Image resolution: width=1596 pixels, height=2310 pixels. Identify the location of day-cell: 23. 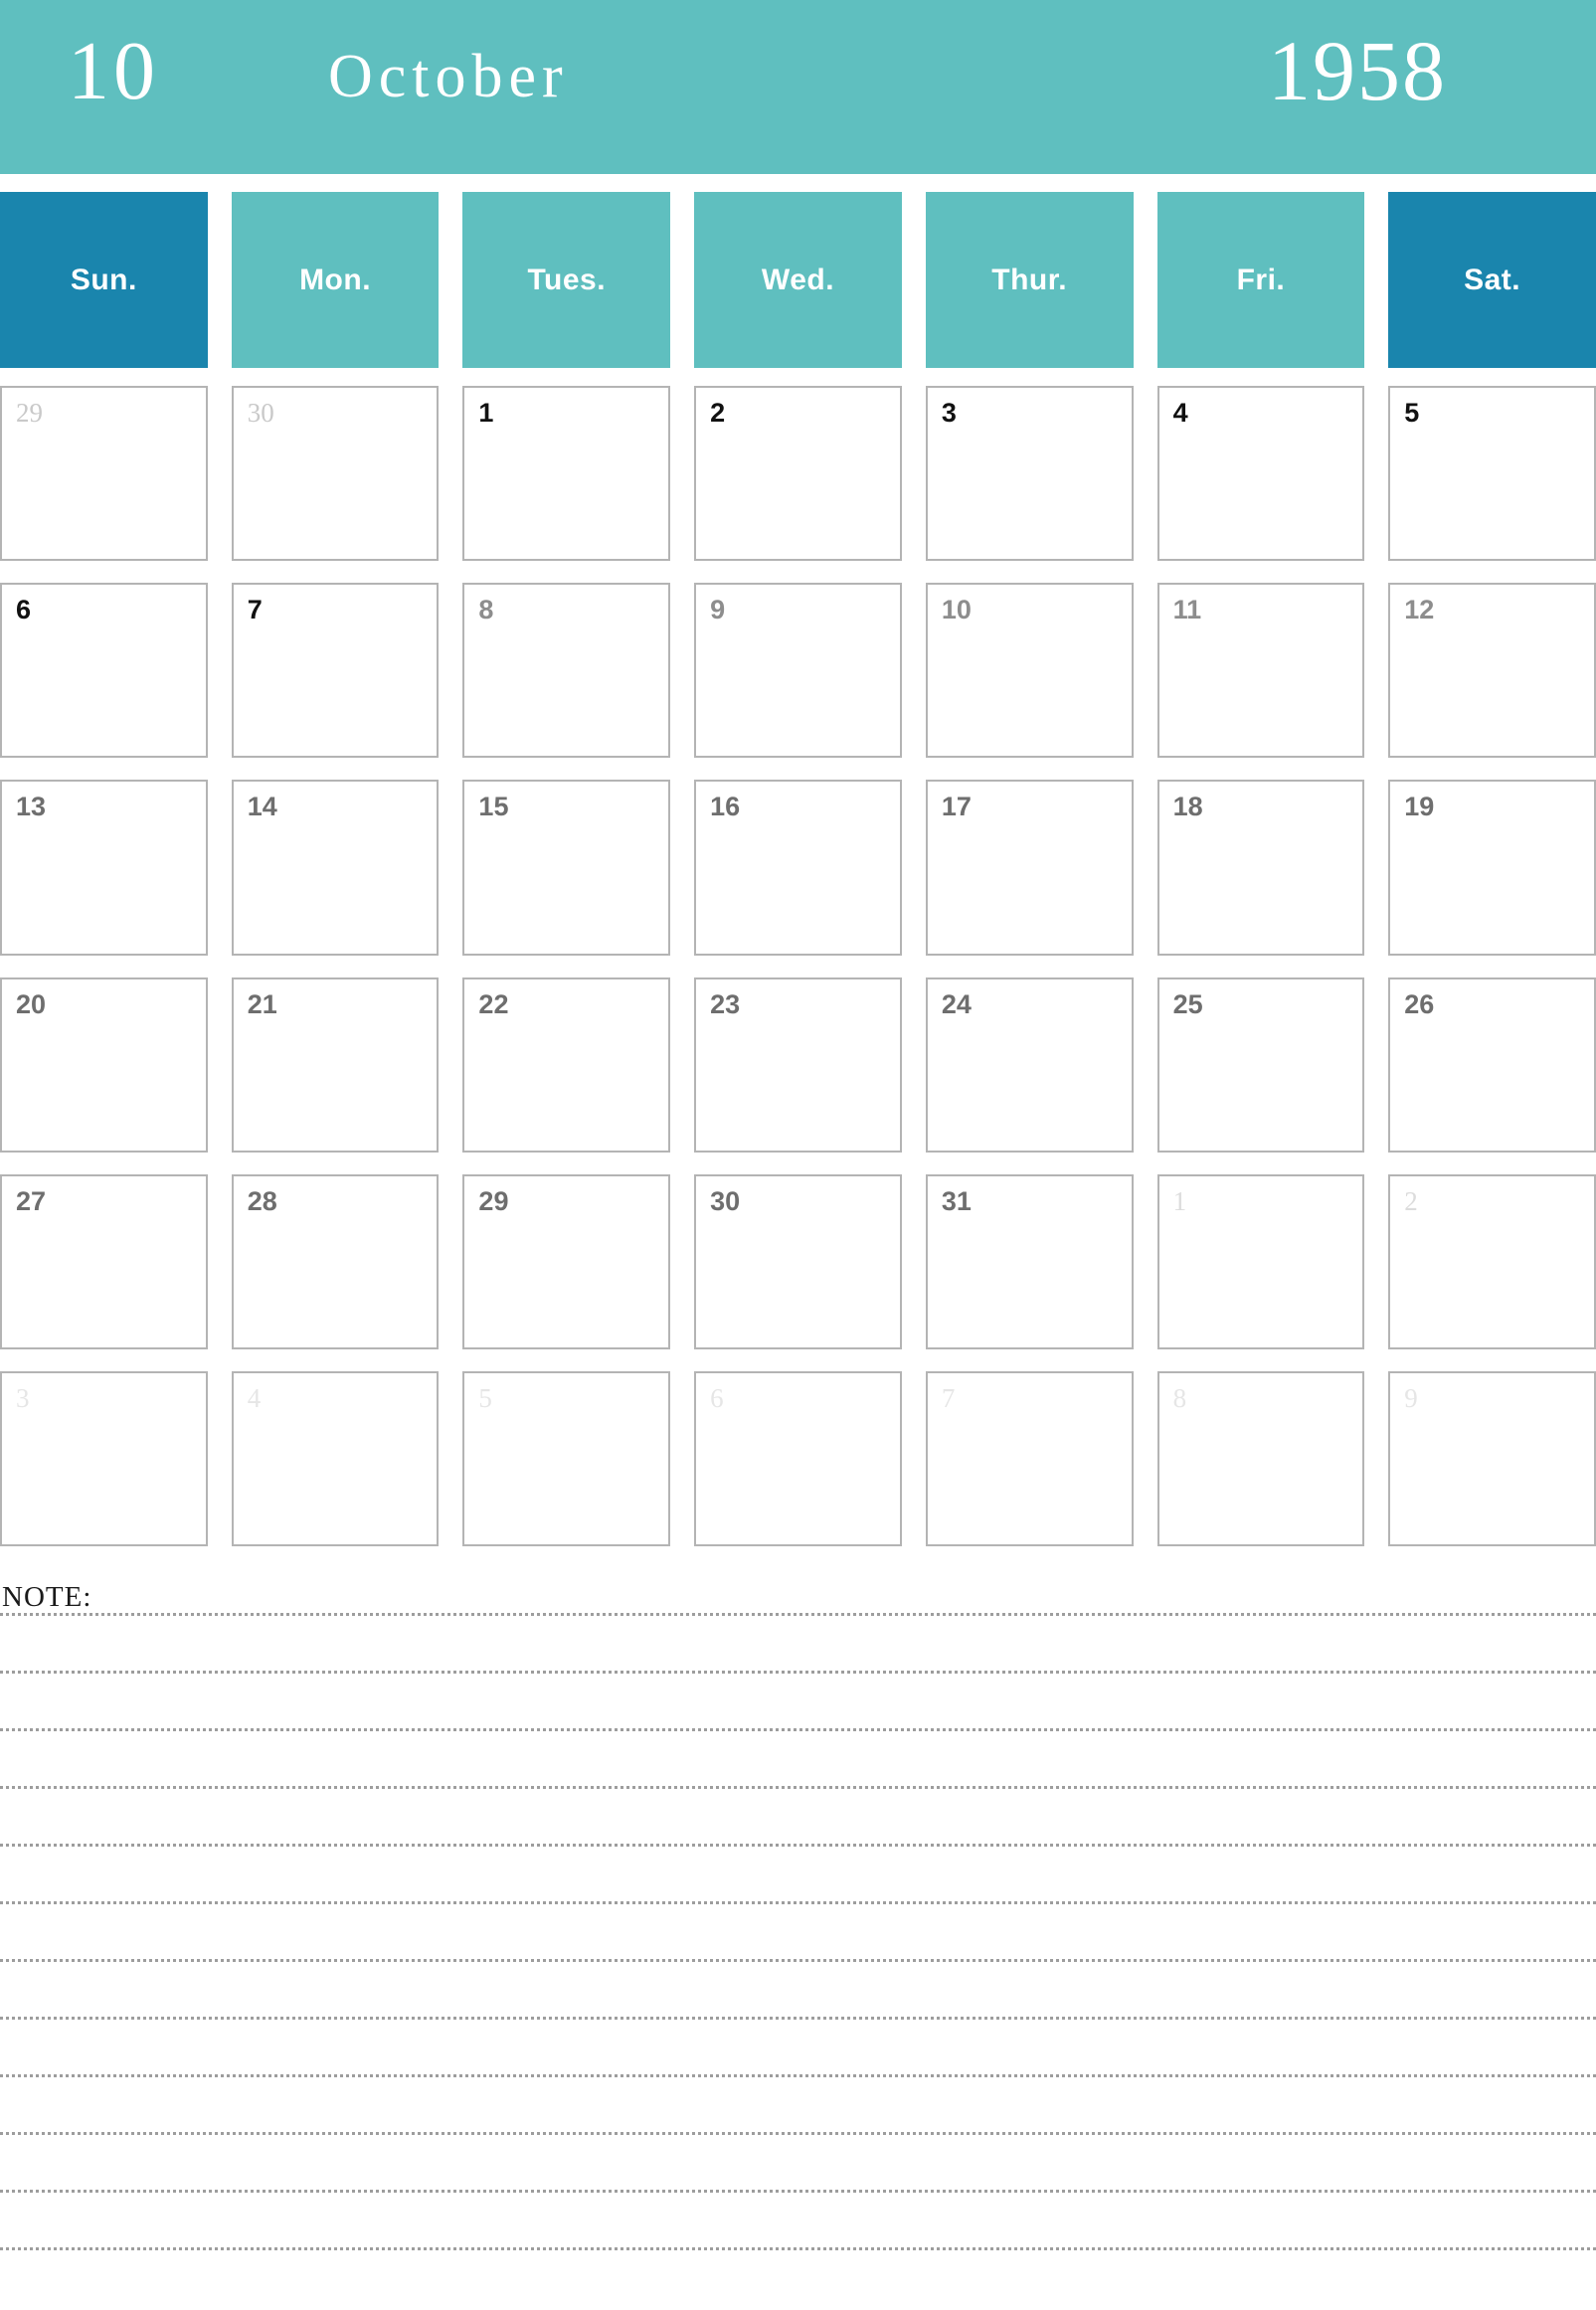
(798, 1065).